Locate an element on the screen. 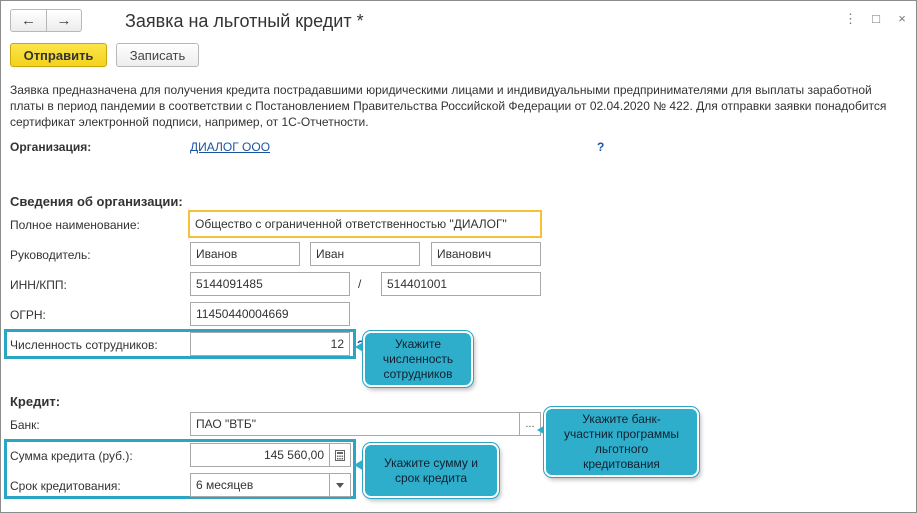 The image size is (917, 513). send-button: Отправить is located at coordinates (58, 55).